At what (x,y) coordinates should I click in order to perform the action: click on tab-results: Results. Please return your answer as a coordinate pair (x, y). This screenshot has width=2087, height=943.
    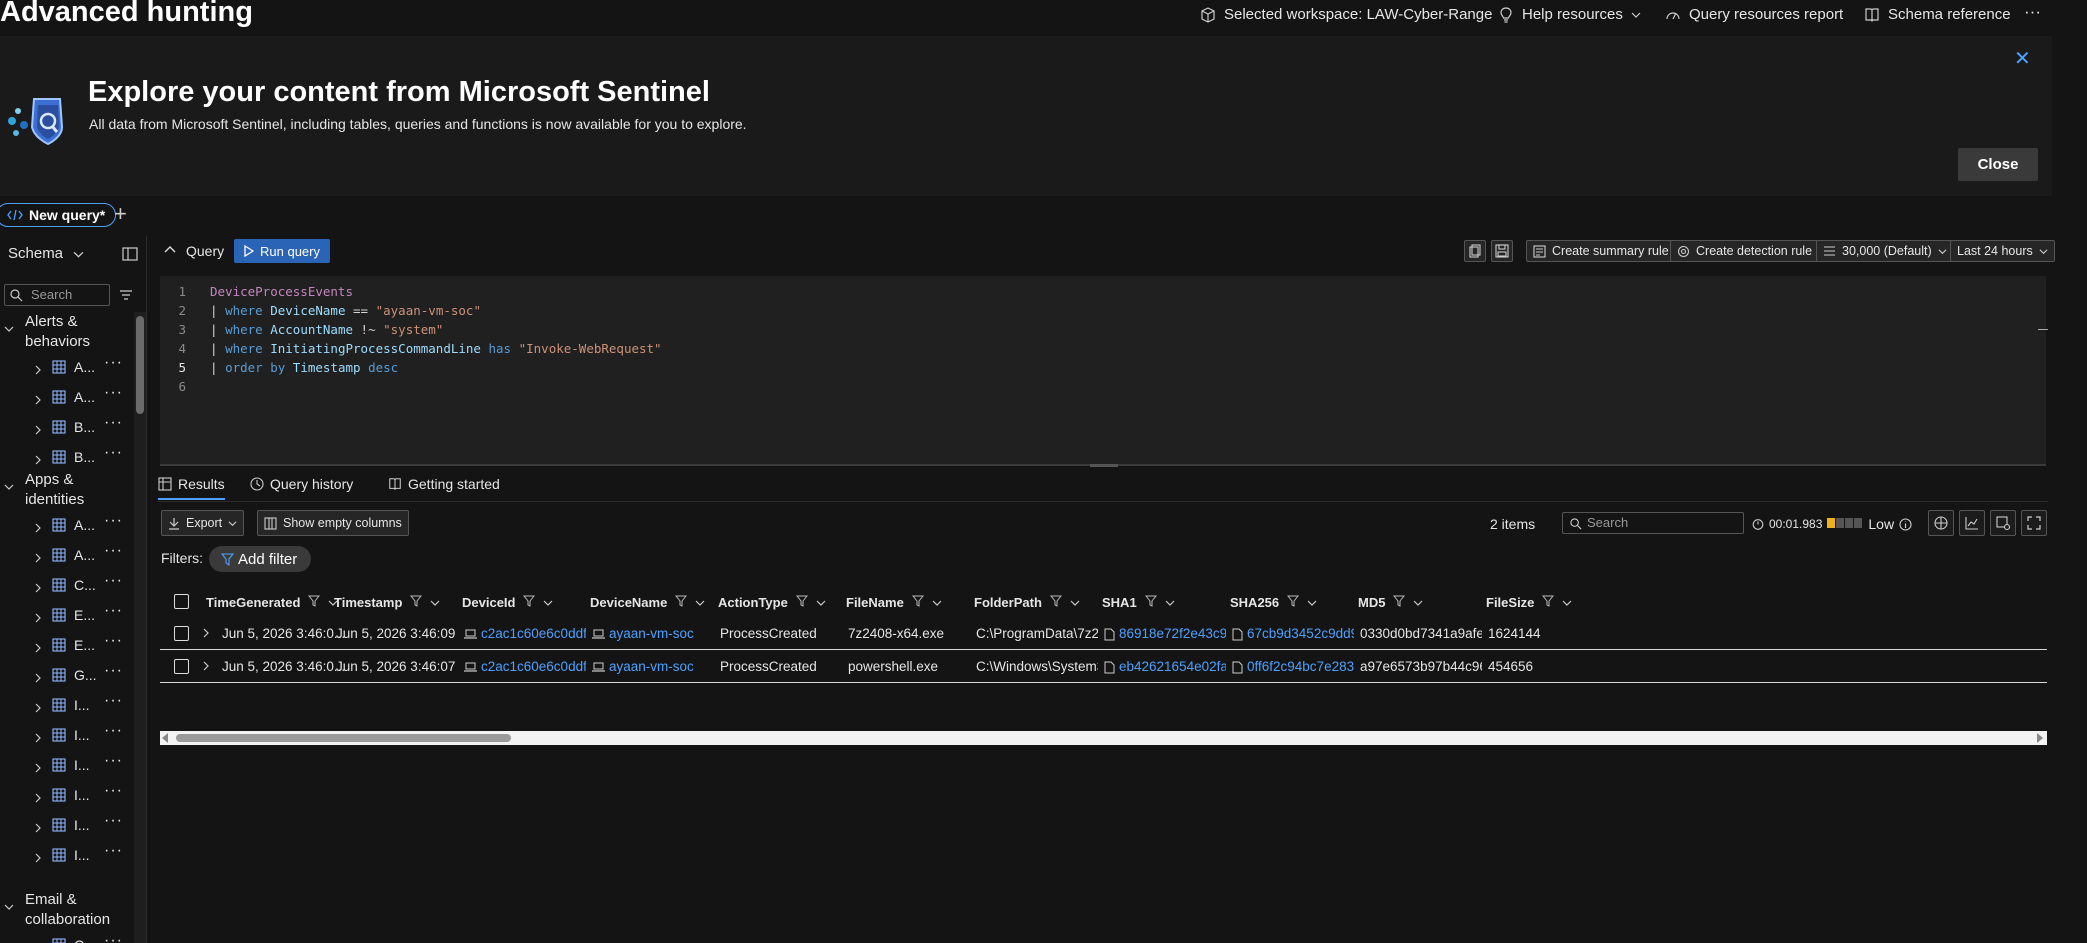
    Looking at the image, I should click on (191, 488).